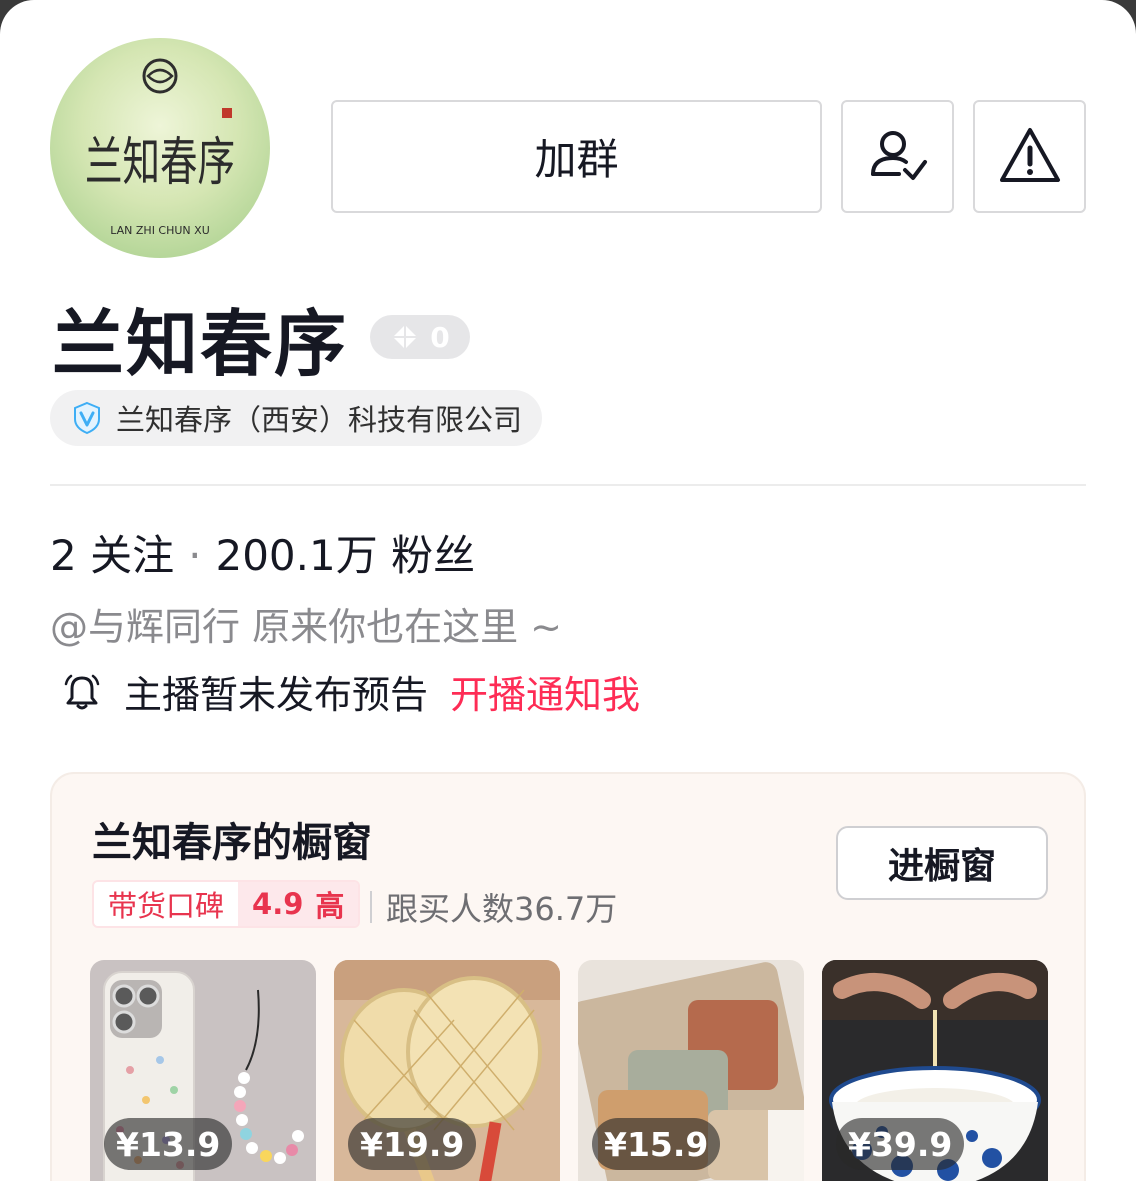 This screenshot has width=1136, height=1181. Describe the element at coordinates (433, 555) in the screenshot. I see `followers-label: 粉丝` at that location.